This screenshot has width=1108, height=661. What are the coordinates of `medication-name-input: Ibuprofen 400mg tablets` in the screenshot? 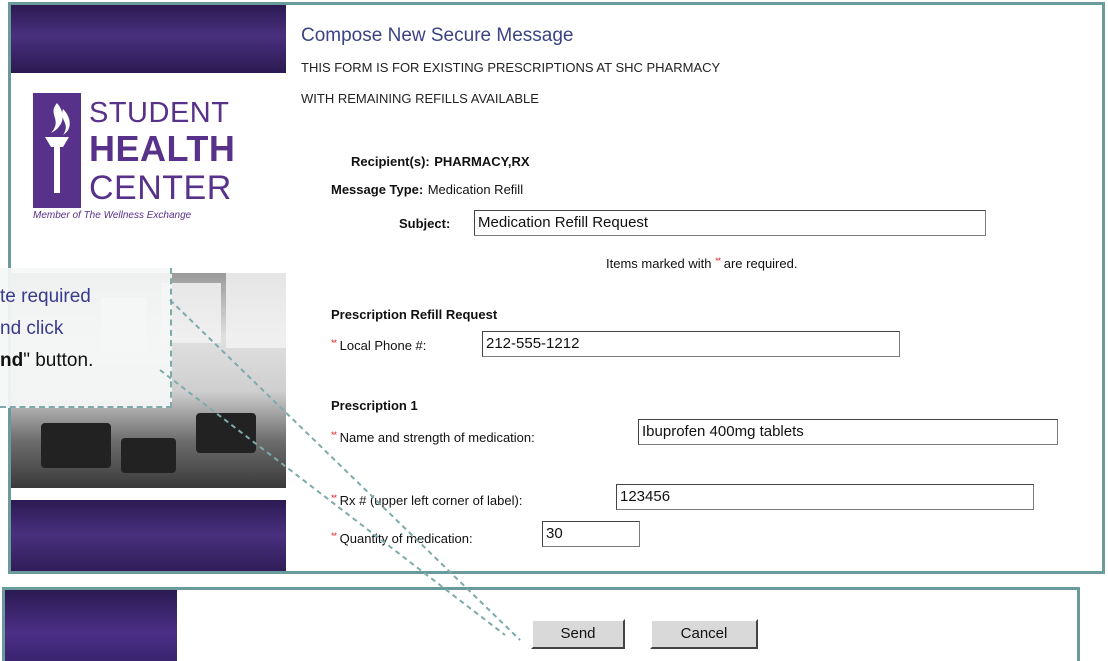 It's located at (848, 432).